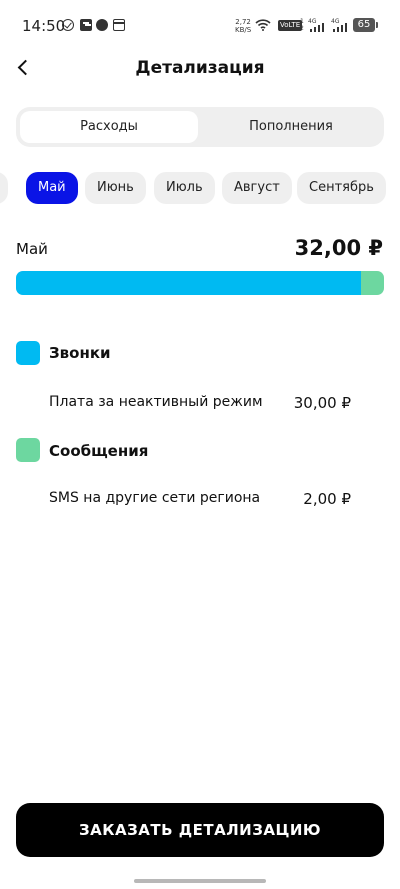 This screenshot has height=889, width=400. I want to click on sim1-index: 1, so click(302, 21).